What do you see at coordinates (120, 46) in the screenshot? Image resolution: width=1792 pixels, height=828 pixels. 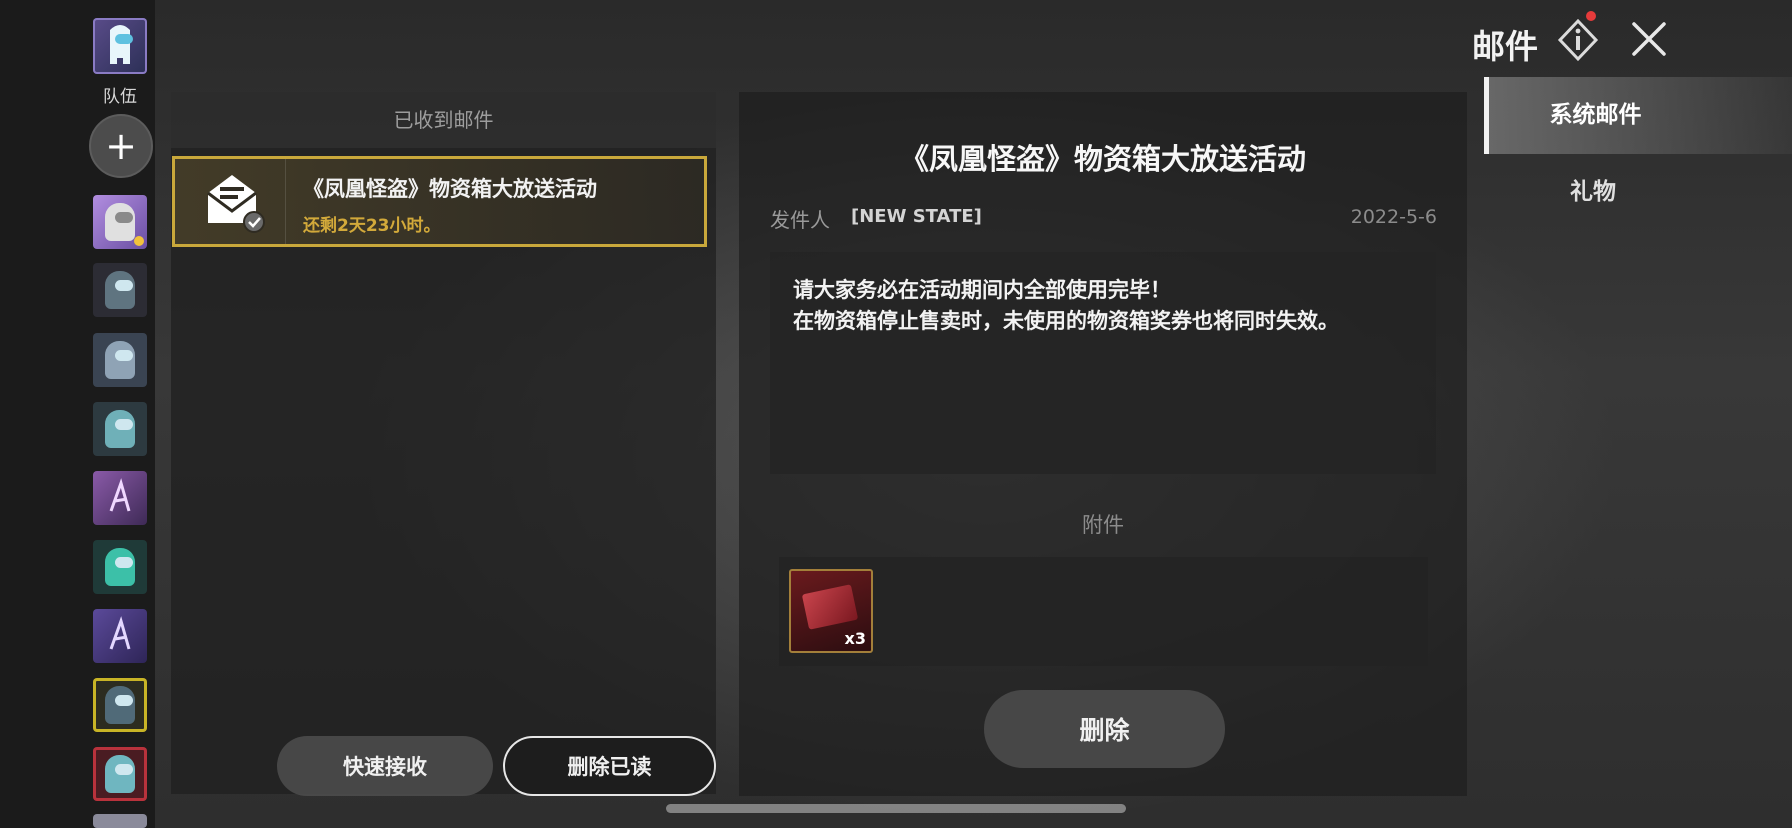 I see `team-avatar` at bounding box center [120, 46].